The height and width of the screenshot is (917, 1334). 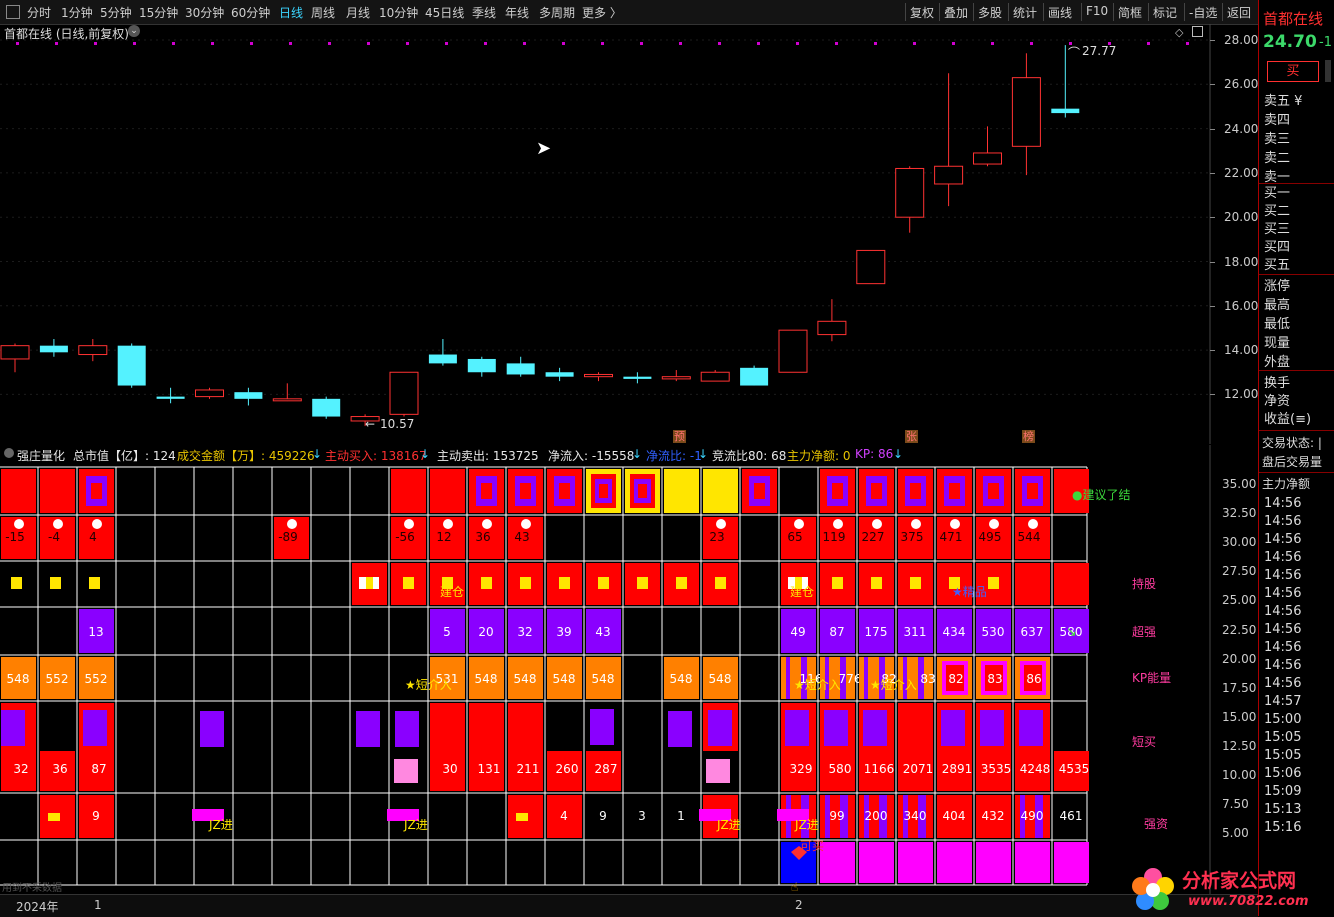 What do you see at coordinates (1165, 12) in the screenshot?
I see `toolbar-btn-7: 标记` at bounding box center [1165, 12].